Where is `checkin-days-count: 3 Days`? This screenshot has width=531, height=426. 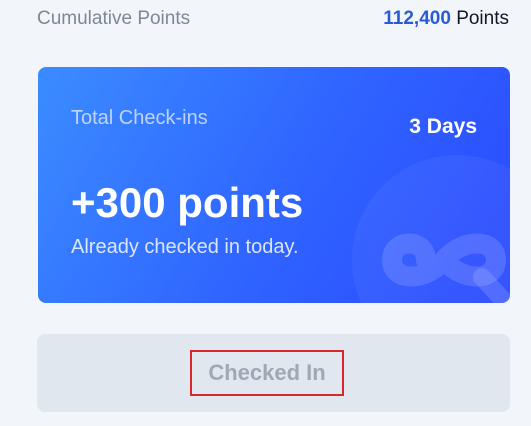 checkin-days-count: 3 Days is located at coordinates (443, 126).